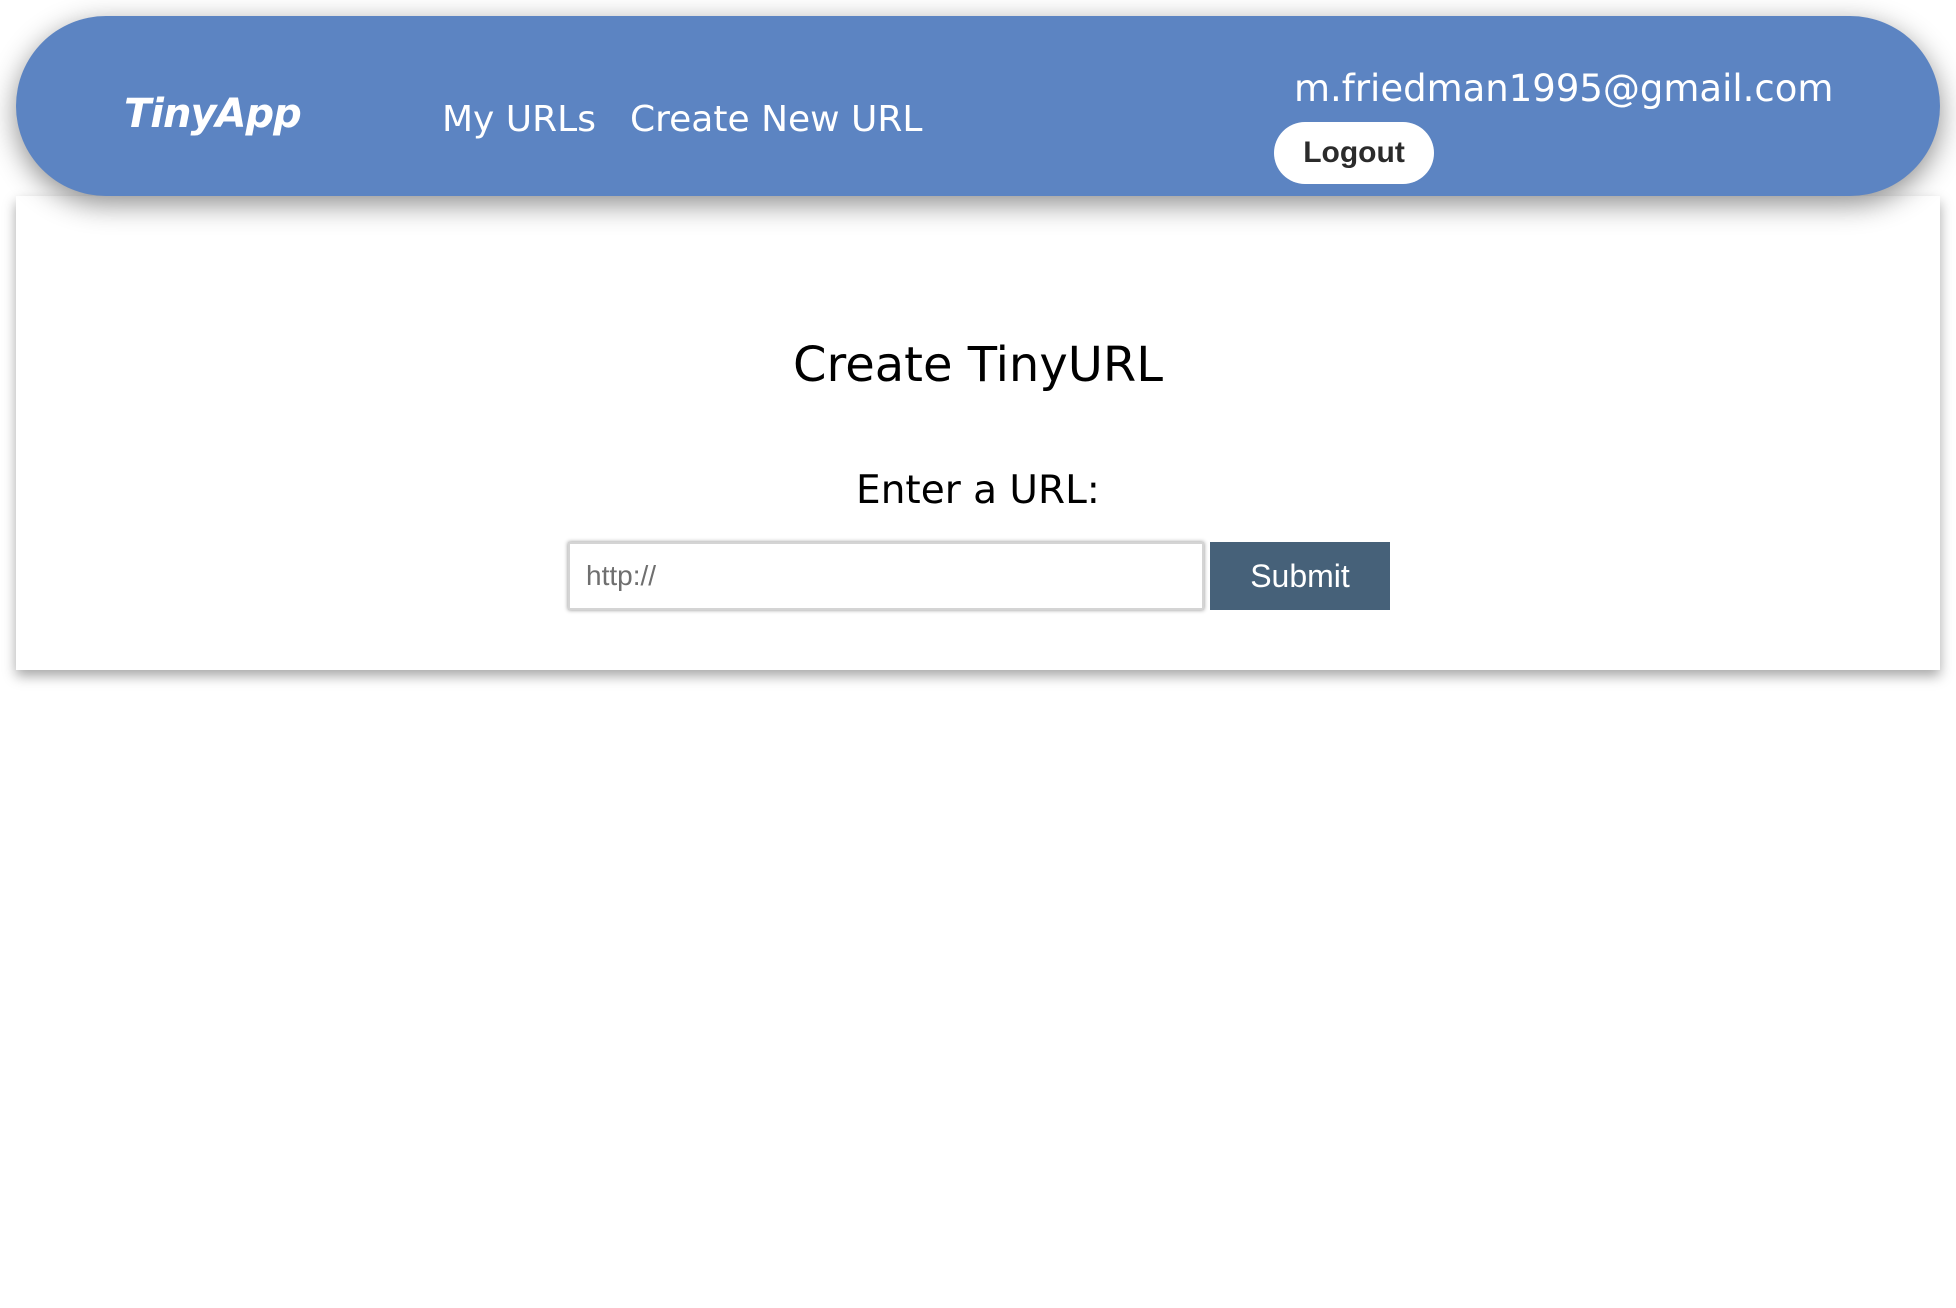 The width and height of the screenshot is (1956, 1308). Describe the element at coordinates (1300, 576) in the screenshot. I see `submit-button: Submit` at that location.